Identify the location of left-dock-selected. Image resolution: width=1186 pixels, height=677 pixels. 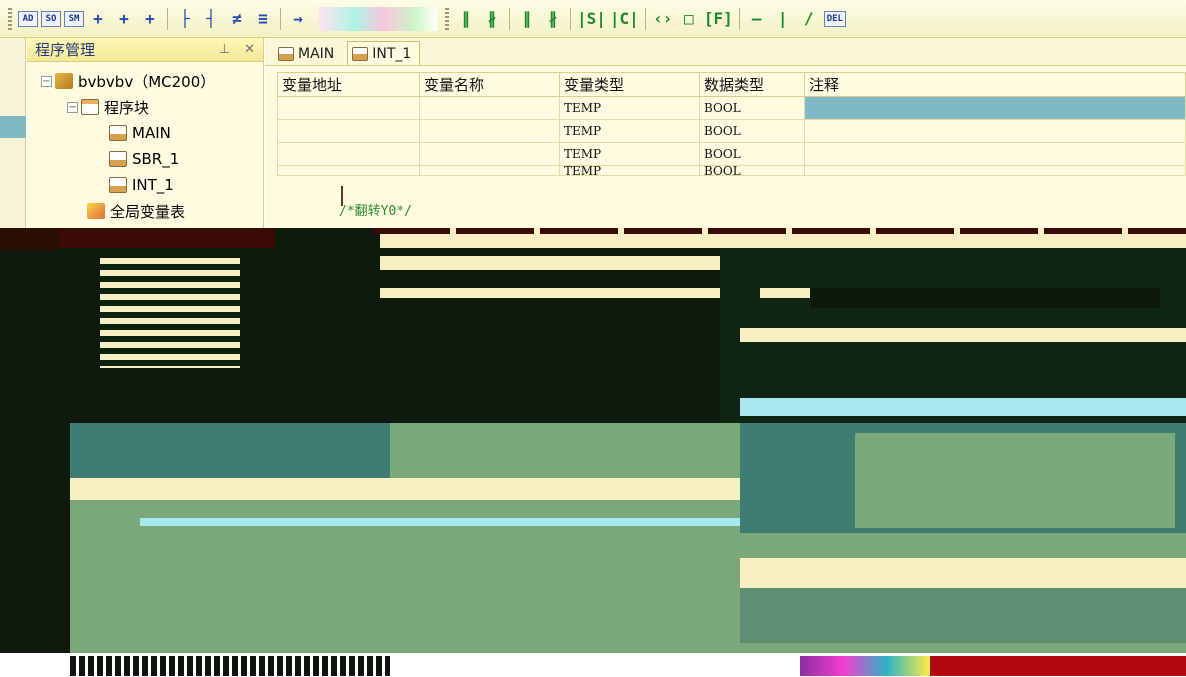
(13, 127).